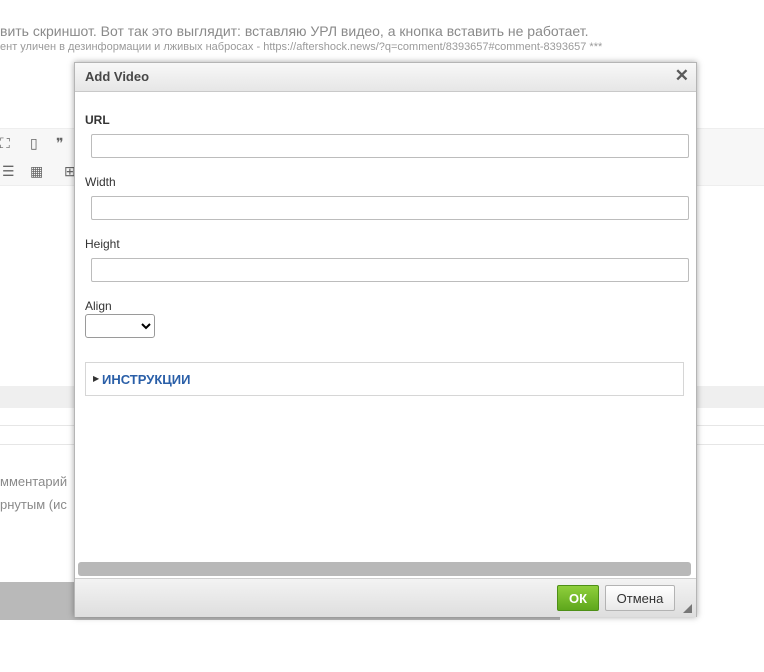  I want to click on expand-arrow-icon: ▶, so click(96, 378).